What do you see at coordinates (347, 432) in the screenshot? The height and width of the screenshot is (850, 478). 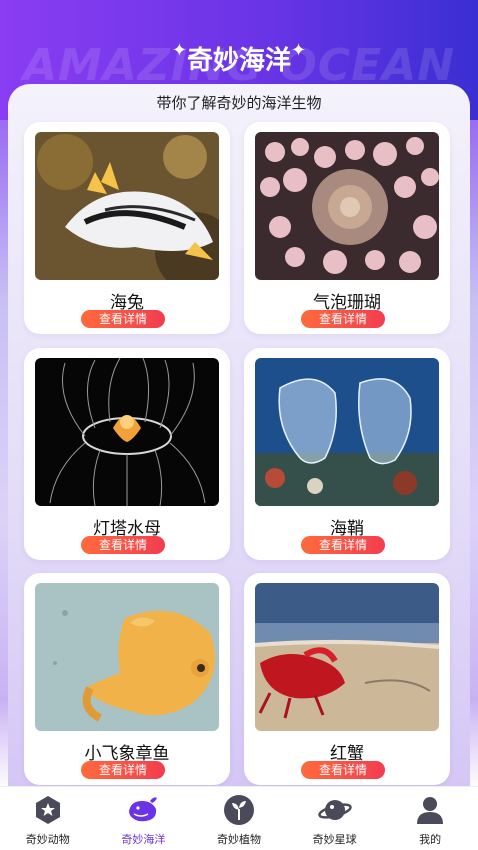 I see `sea-squirt-image` at bounding box center [347, 432].